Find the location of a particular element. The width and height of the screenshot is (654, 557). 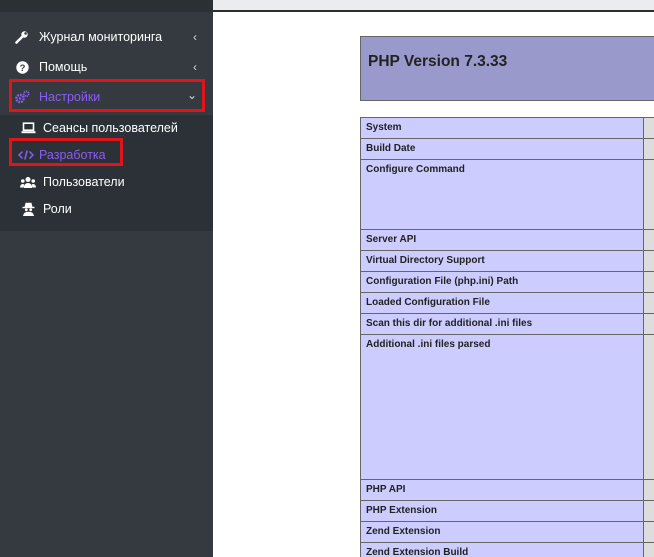

sidebar-item-users: Пользователи is located at coordinates (106, 182).